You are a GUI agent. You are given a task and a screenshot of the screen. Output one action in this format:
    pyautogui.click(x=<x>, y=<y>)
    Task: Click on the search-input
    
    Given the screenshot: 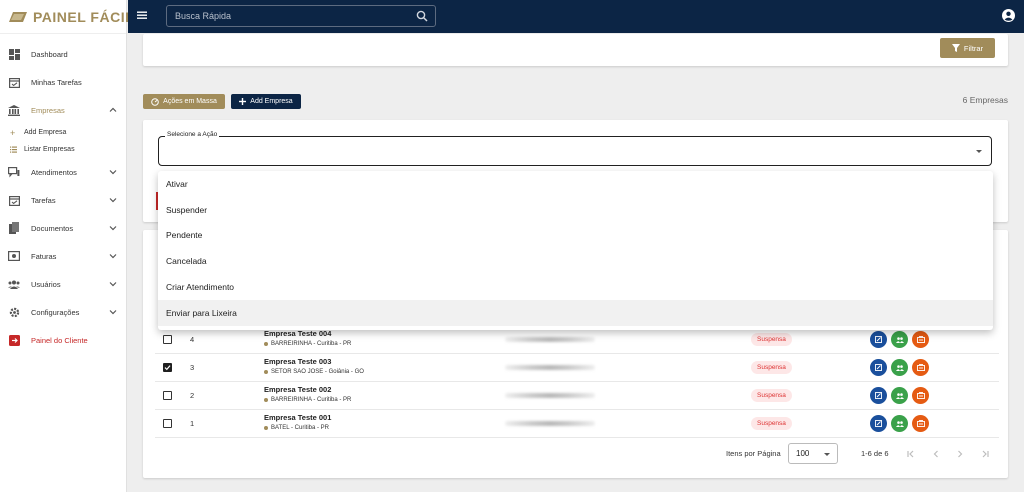 What is the action you would take?
    pyautogui.click(x=282, y=16)
    